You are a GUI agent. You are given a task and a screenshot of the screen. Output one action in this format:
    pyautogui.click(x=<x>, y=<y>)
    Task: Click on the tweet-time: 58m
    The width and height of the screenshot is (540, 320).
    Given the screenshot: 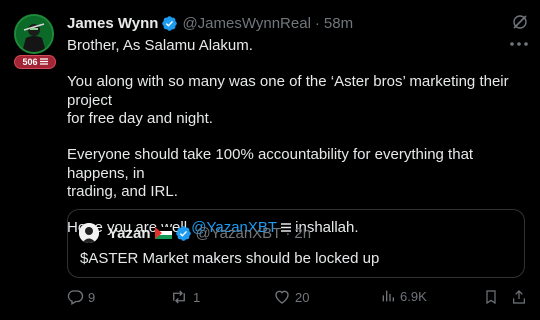 What is the action you would take?
    pyautogui.click(x=338, y=23)
    